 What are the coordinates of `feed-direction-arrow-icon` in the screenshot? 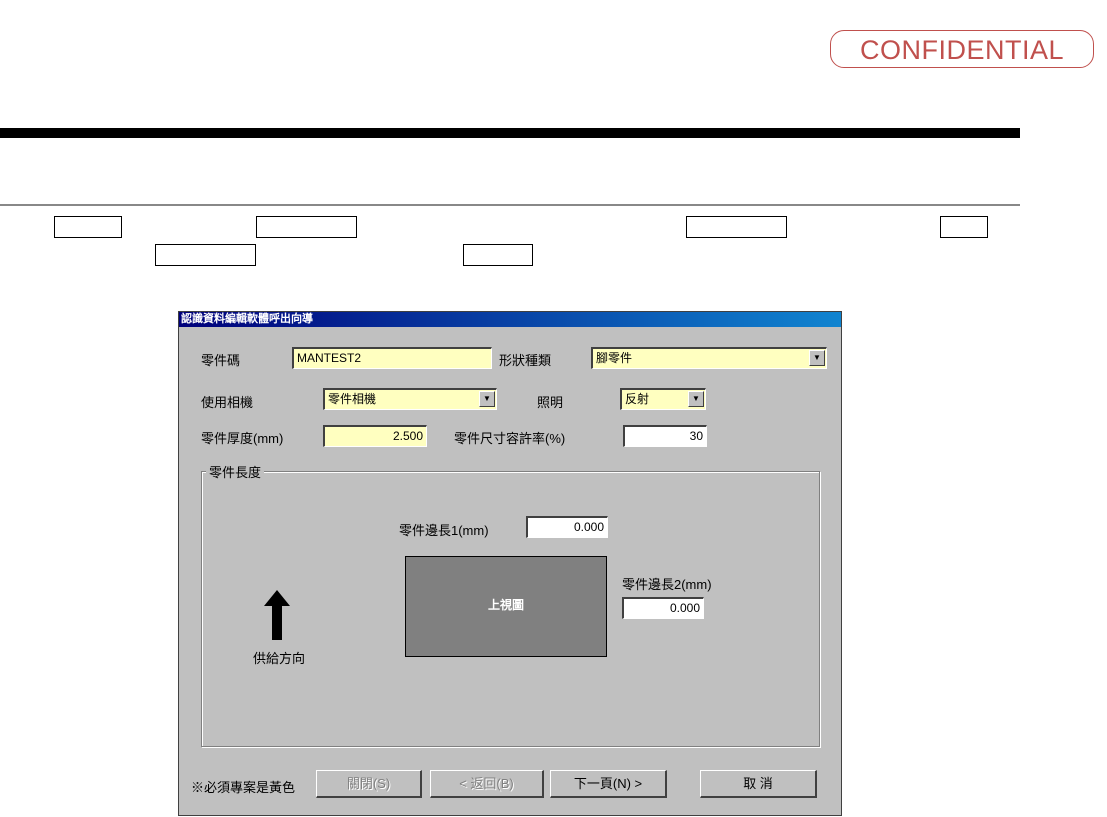 It's located at (277, 615).